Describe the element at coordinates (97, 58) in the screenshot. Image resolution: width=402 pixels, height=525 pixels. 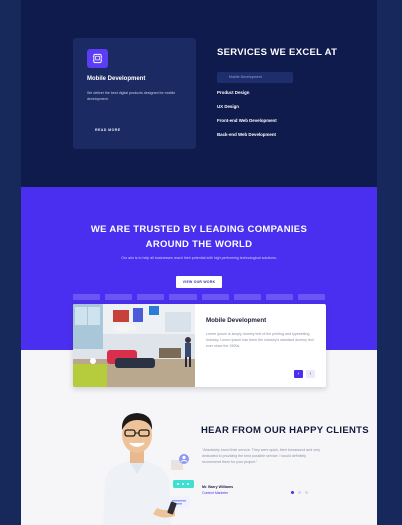
I see `monitor-icon` at that location.